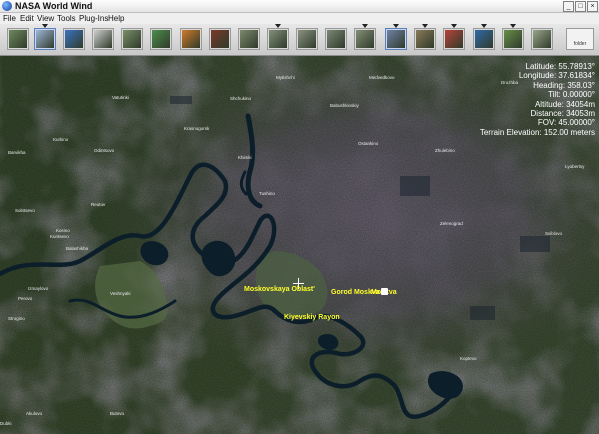 The image size is (599, 434). Describe the element at coordinates (7, 6) in the screenshot. I see `world-wind-globe-icon` at that location.